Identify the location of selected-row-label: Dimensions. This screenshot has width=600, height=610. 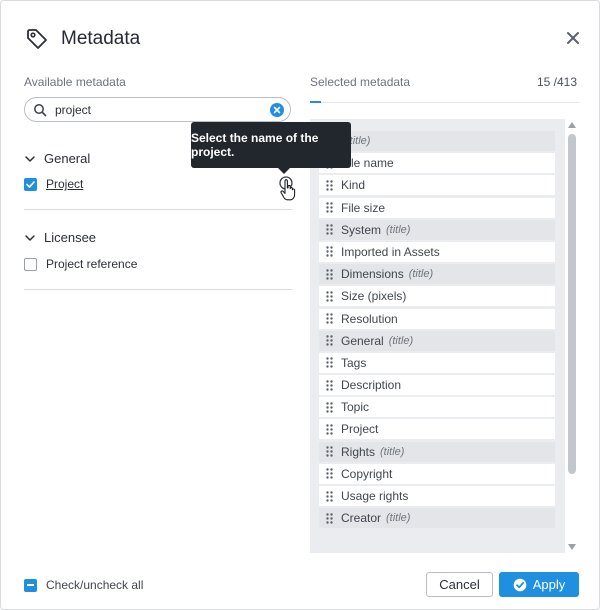
(372, 274).